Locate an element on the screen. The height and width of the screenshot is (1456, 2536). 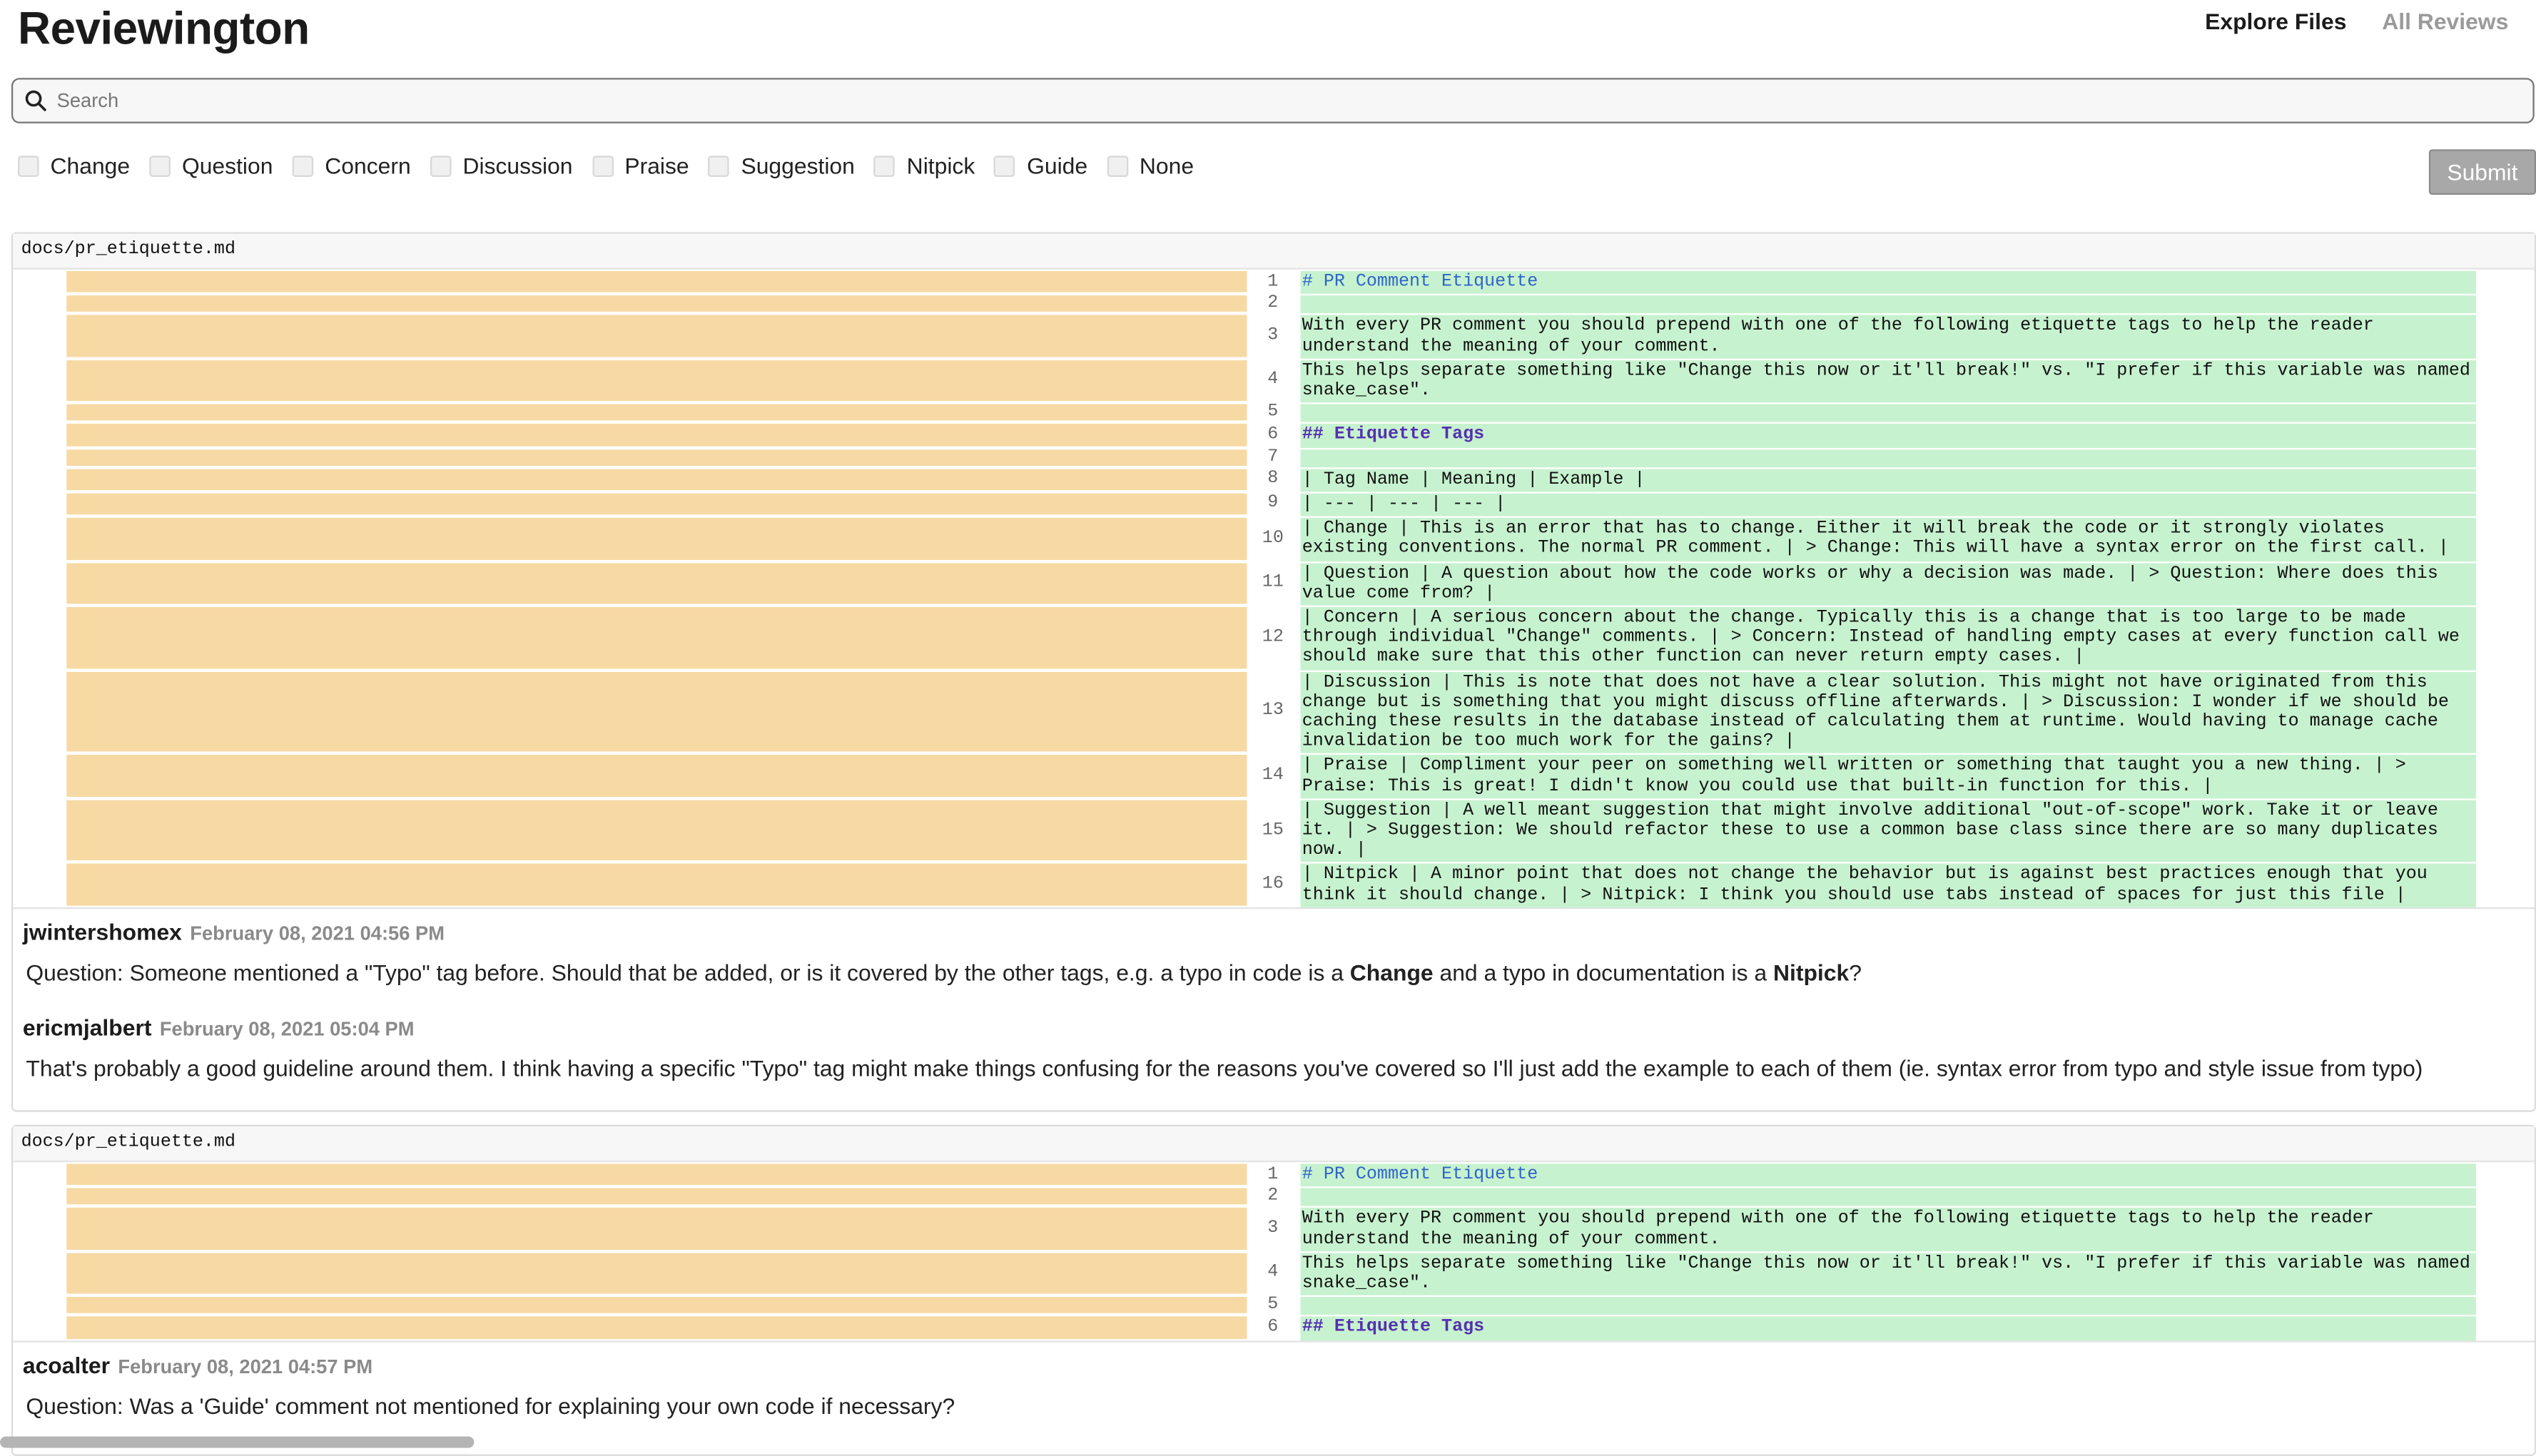
filter-label: Discussion is located at coordinates (517, 165).